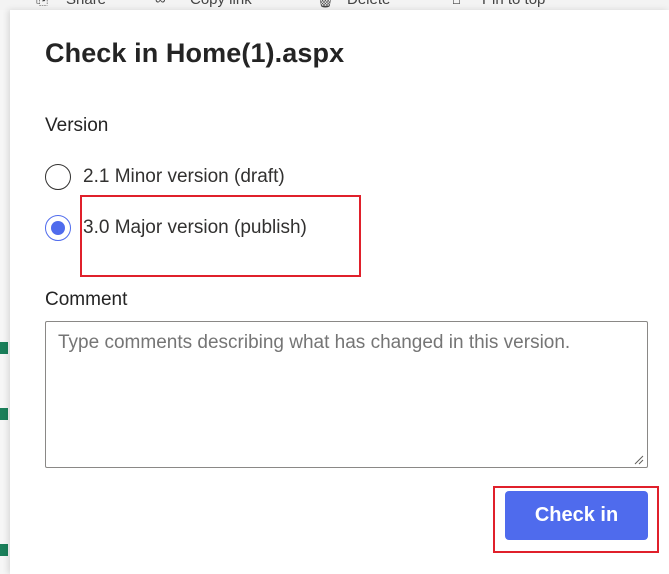 This screenshot has width=669, height=574. What do you see at coordinates (77, 125) in the screenshot?
I see `version-label: Version` at bounding box center [77, 125].